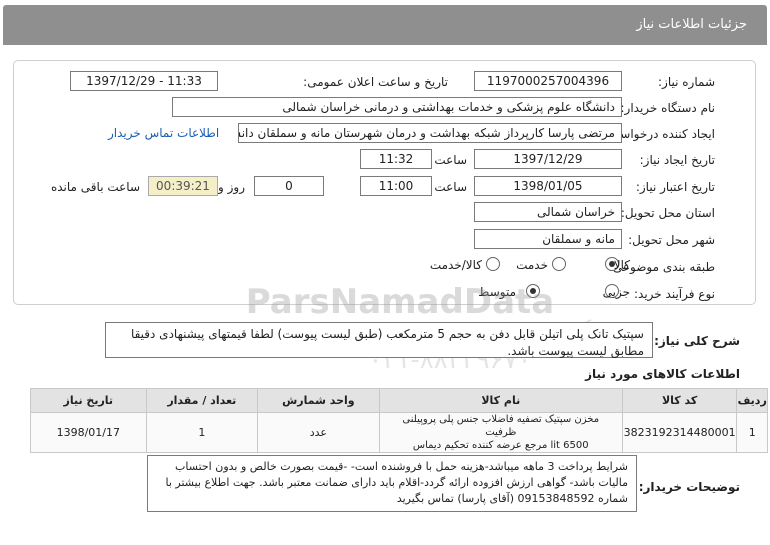  I want to click on cell-row: 1, so click(752, 432).